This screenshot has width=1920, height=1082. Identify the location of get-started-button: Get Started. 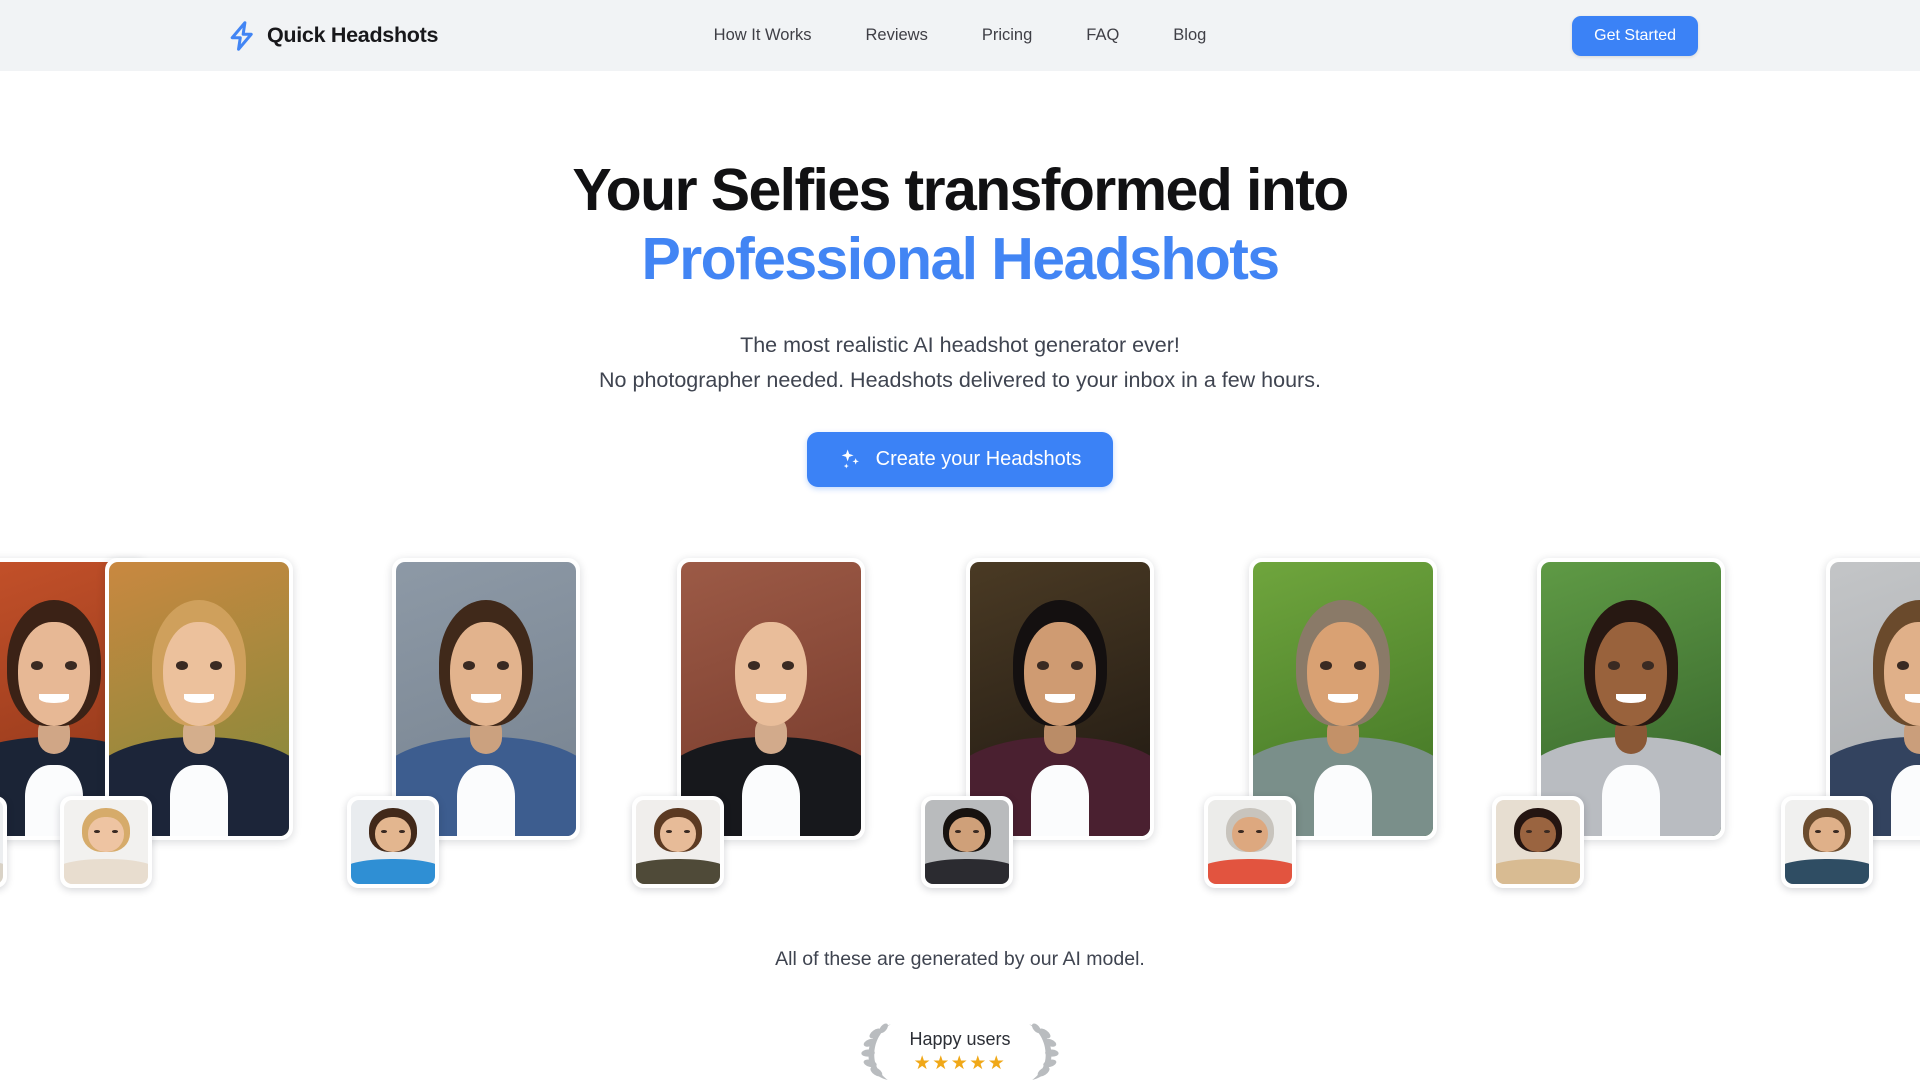
(1635, 35).